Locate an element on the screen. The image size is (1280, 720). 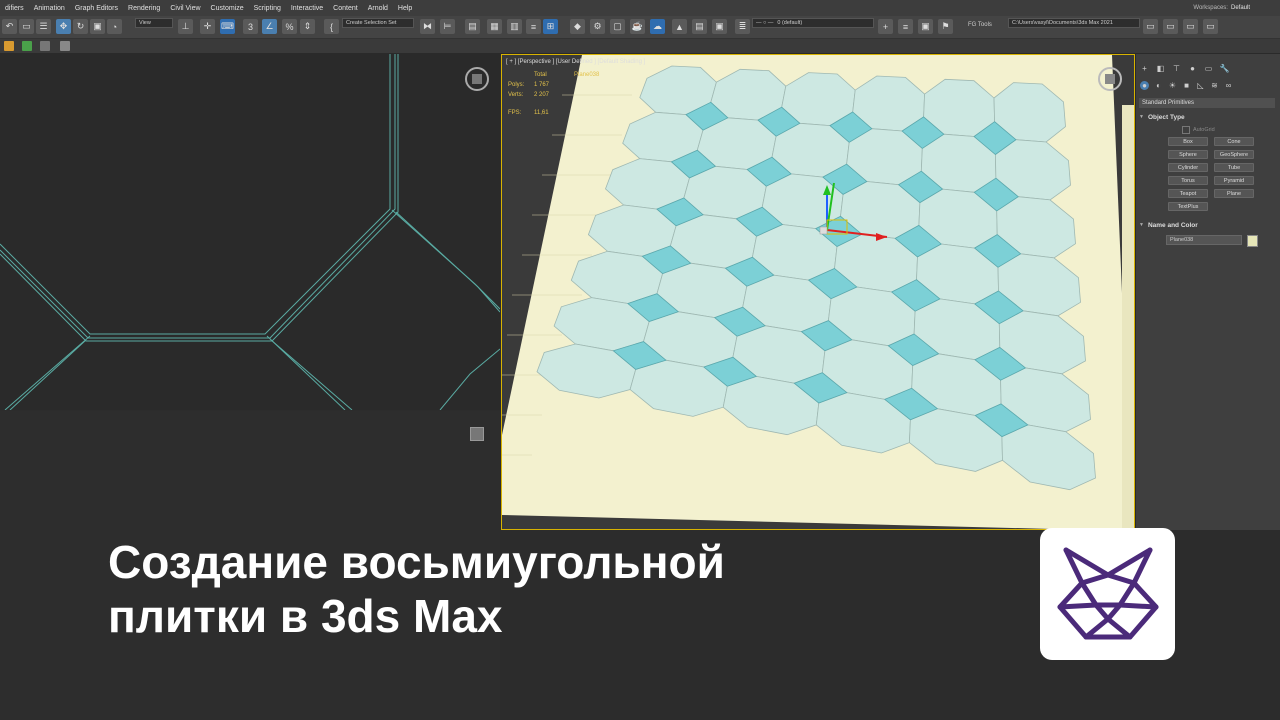
add-to-layer-icon: ≡ is located at coordinates (905, 26).